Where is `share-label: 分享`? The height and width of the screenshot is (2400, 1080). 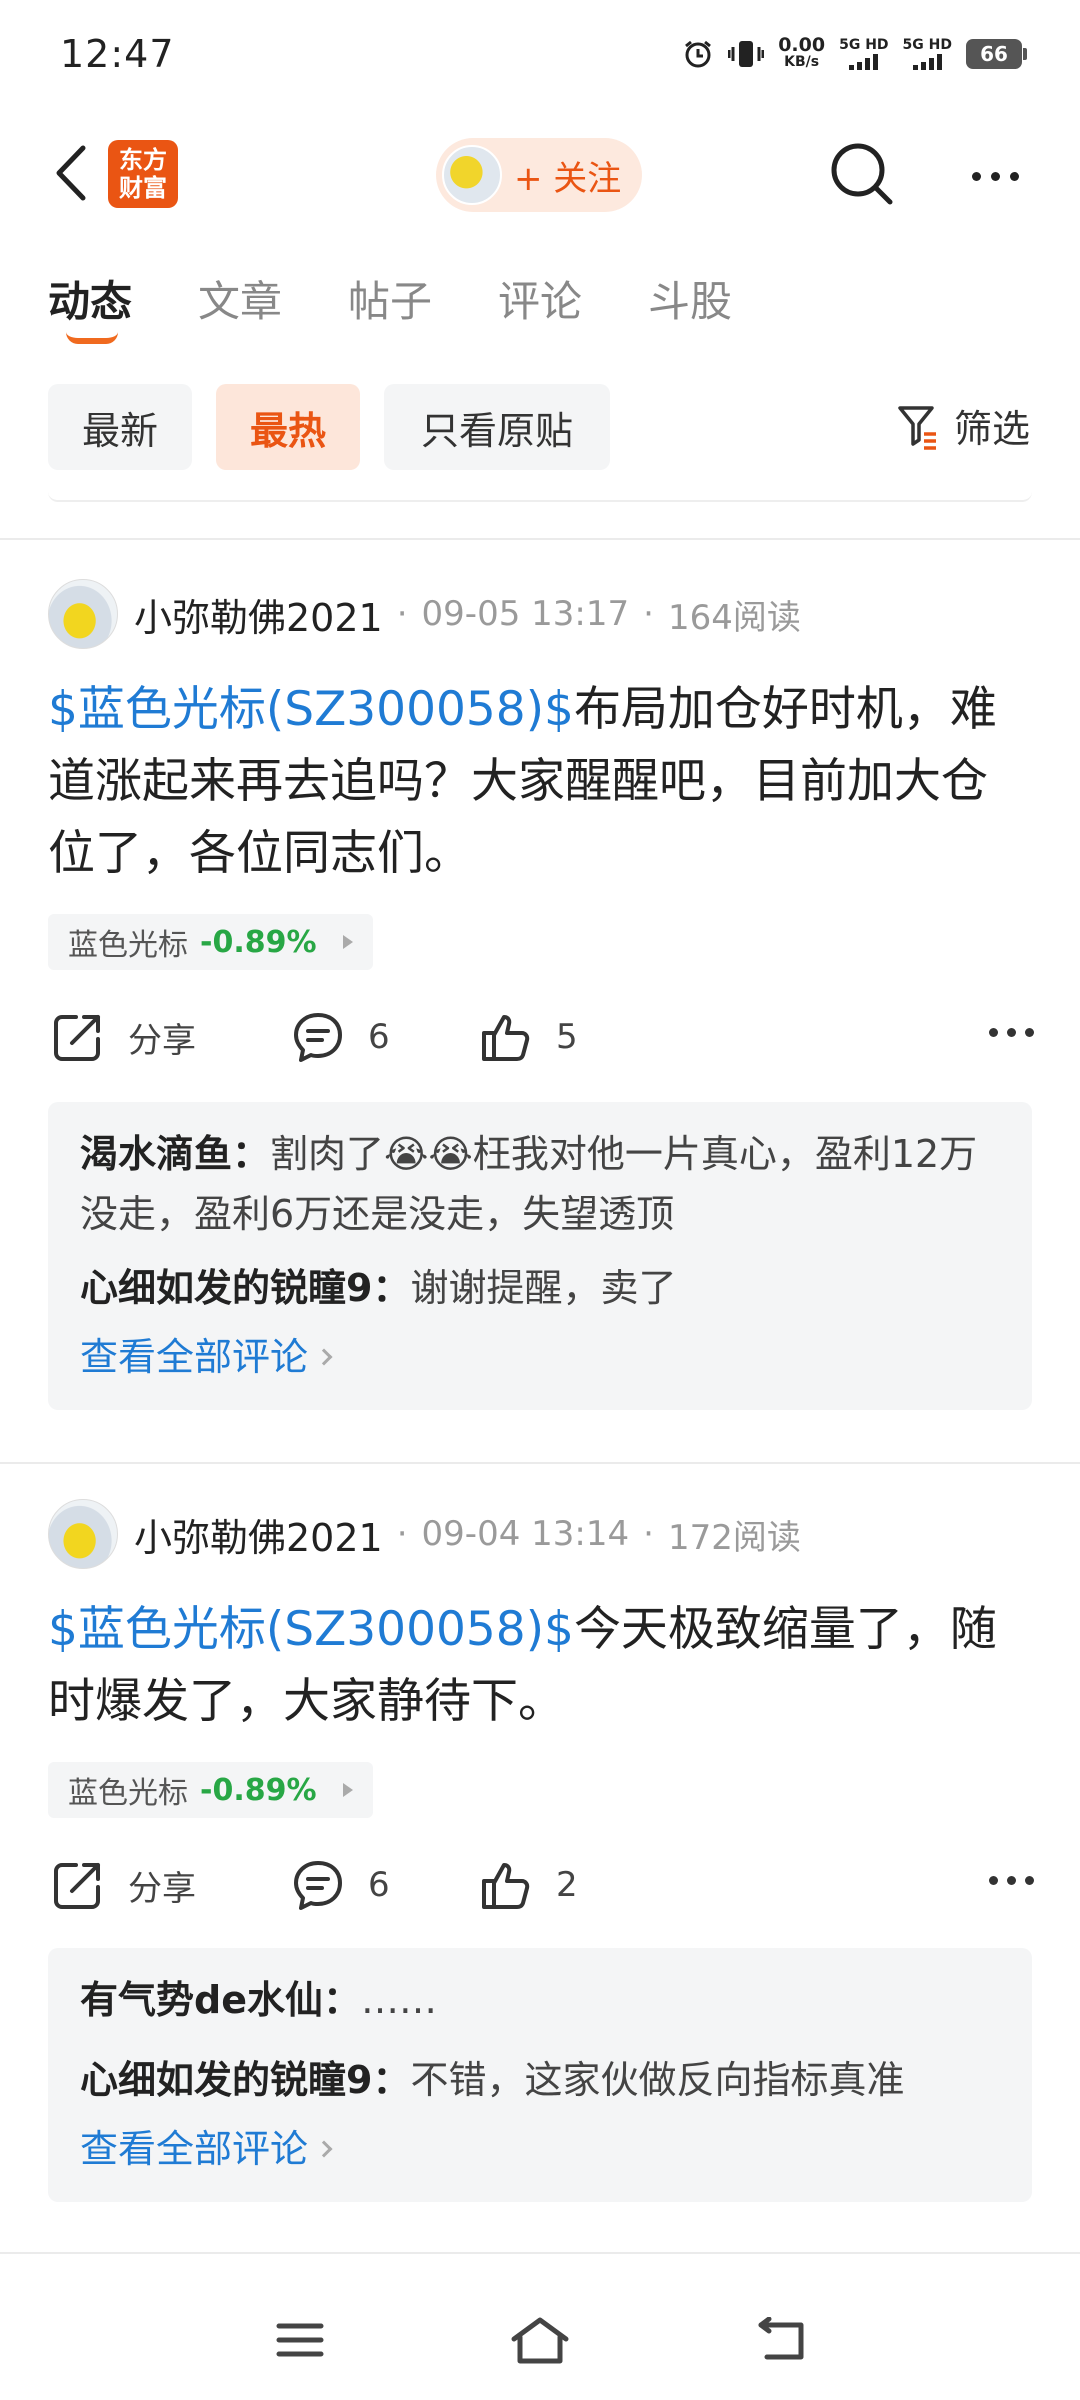 share-label: 分享 is located at coordinates (162, 1888).